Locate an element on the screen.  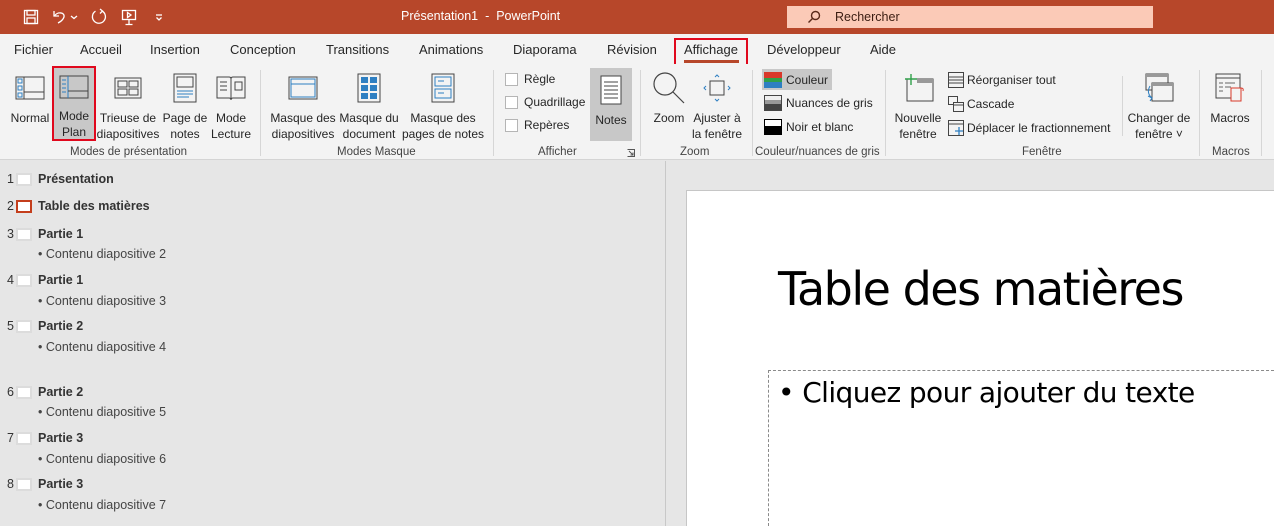
fit-to-window-button: Ajuster à la fenêtre is located at coordinates (717, 106).